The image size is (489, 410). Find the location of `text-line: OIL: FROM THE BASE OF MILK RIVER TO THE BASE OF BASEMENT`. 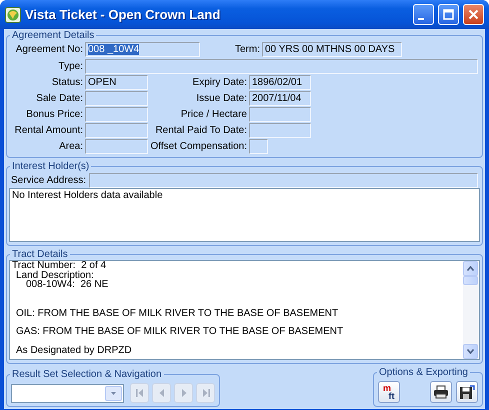

text-line: OIL: FROM THE BASE OF MILK RIVER TO THE BASE OF BASEMENT is located at coordinates (177, 313).